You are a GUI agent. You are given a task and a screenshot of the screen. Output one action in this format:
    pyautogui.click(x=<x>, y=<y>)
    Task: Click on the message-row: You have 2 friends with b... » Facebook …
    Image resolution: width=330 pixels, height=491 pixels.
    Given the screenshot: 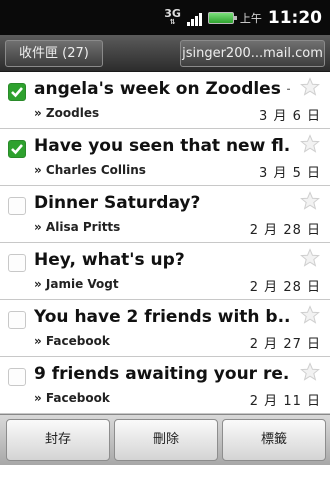 What is the action you would take?
    pyautogui.click(x=165, y=328)
    